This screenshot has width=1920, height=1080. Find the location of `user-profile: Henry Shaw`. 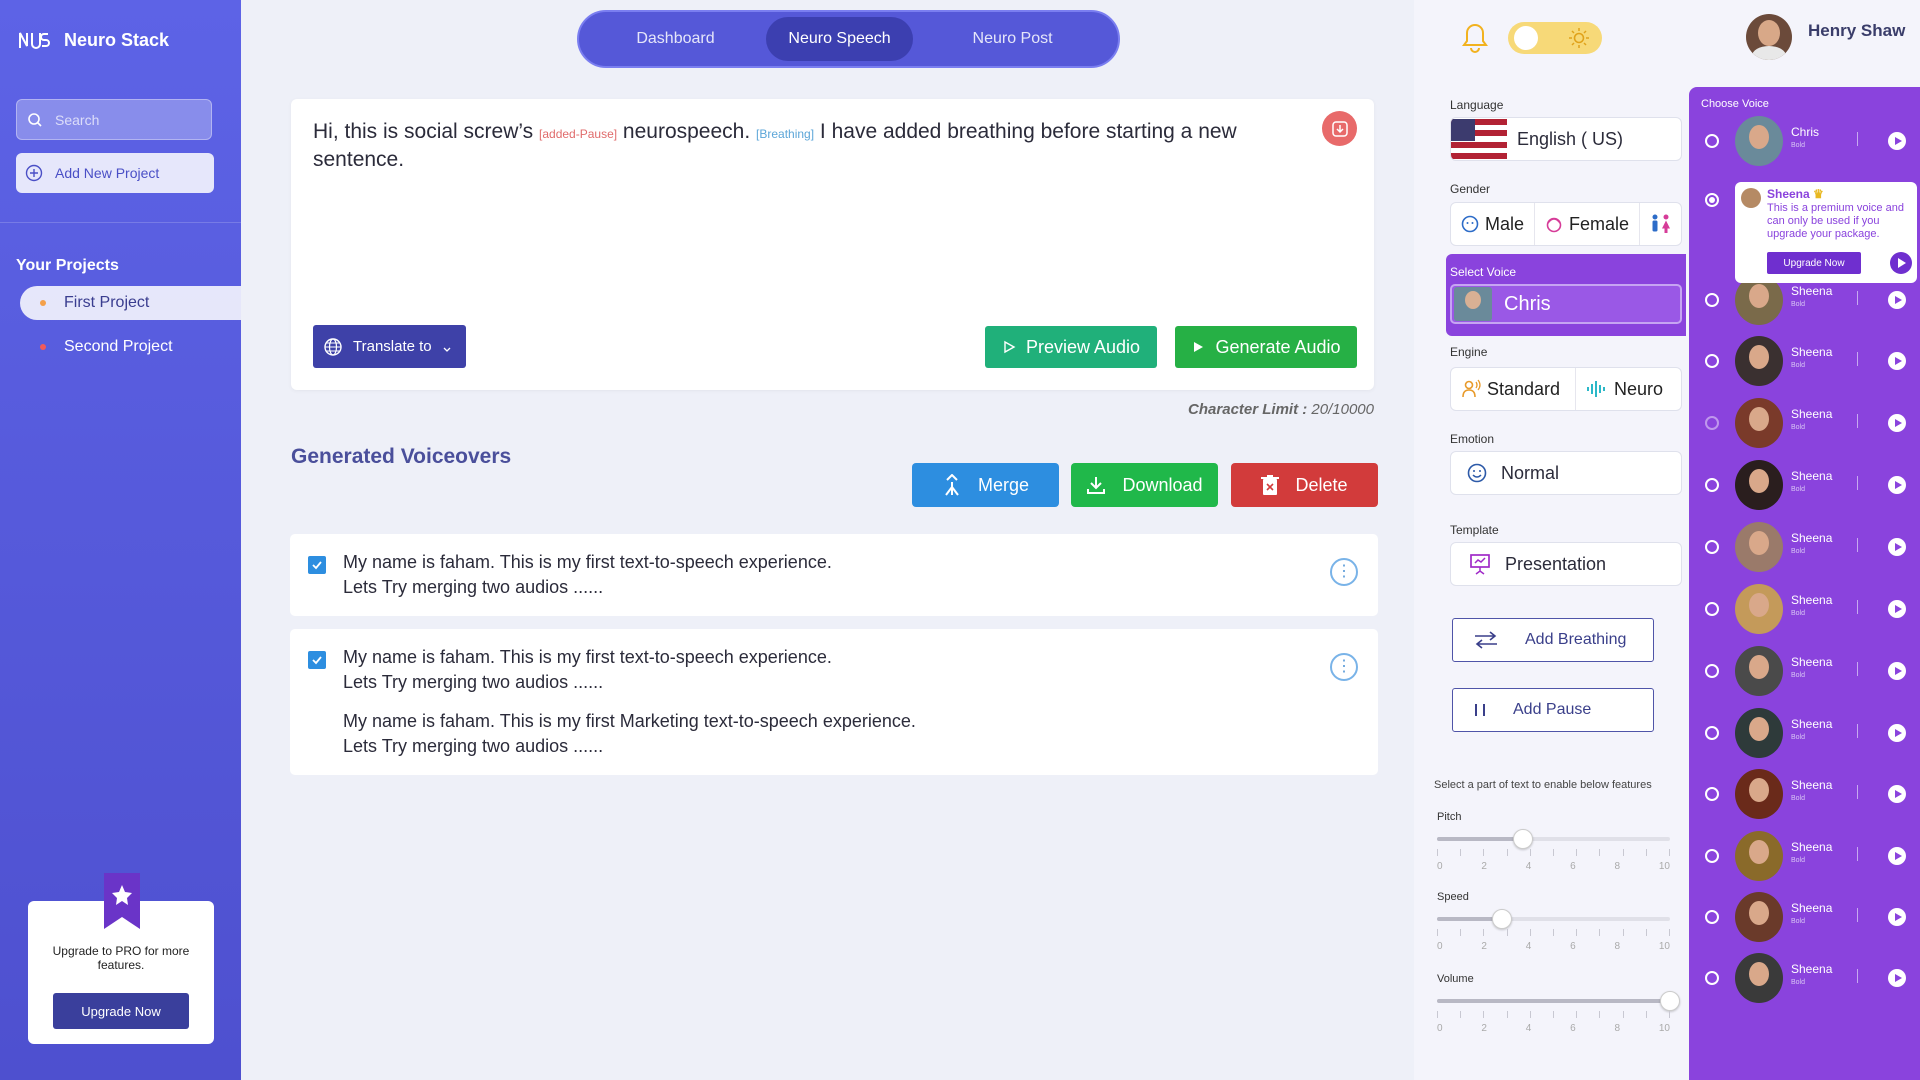

user-profile: Henry Shaw is located at coordinates (1825, 37).